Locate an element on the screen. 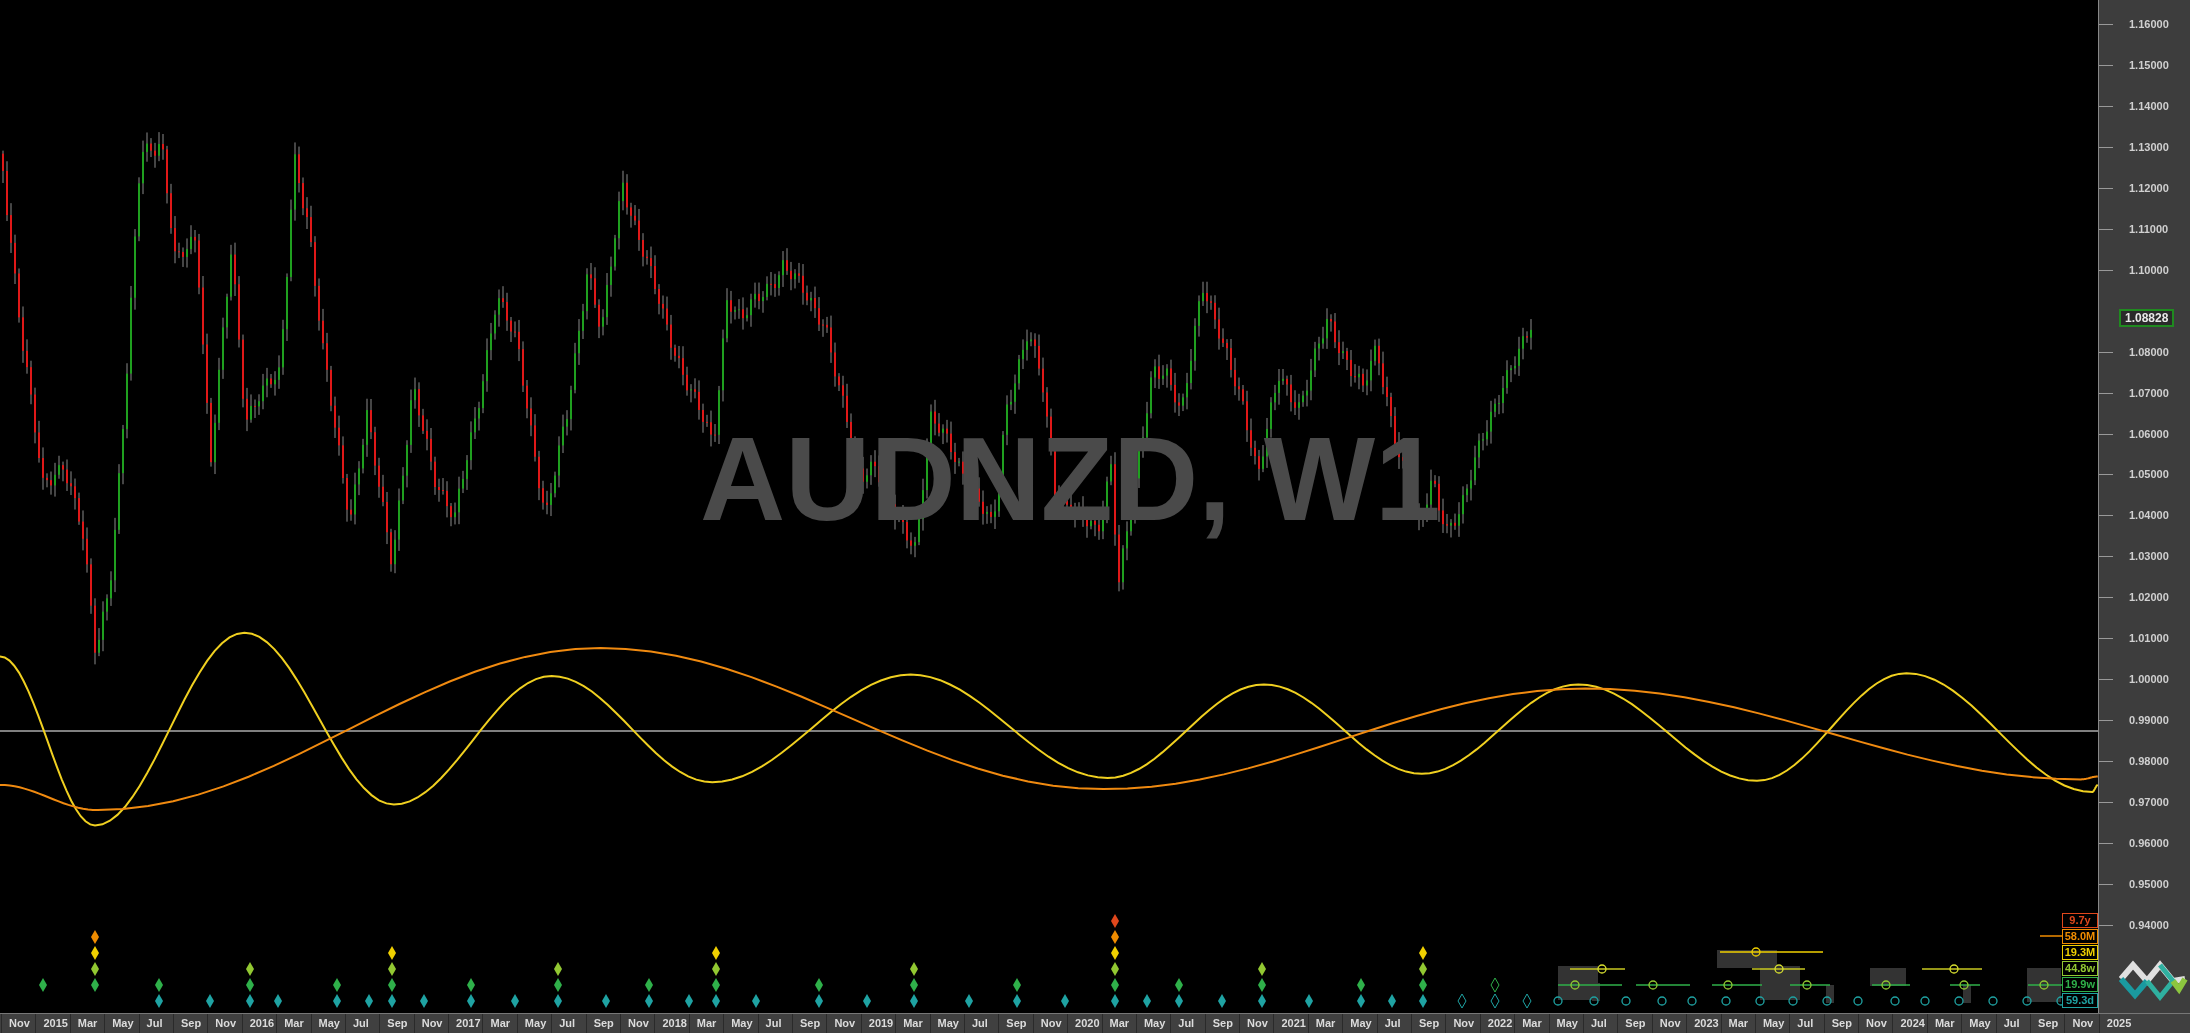 This screenshot has height=1033, width=2190. price-tick-label: 1.15000 is located at coordinates (2149, 65).